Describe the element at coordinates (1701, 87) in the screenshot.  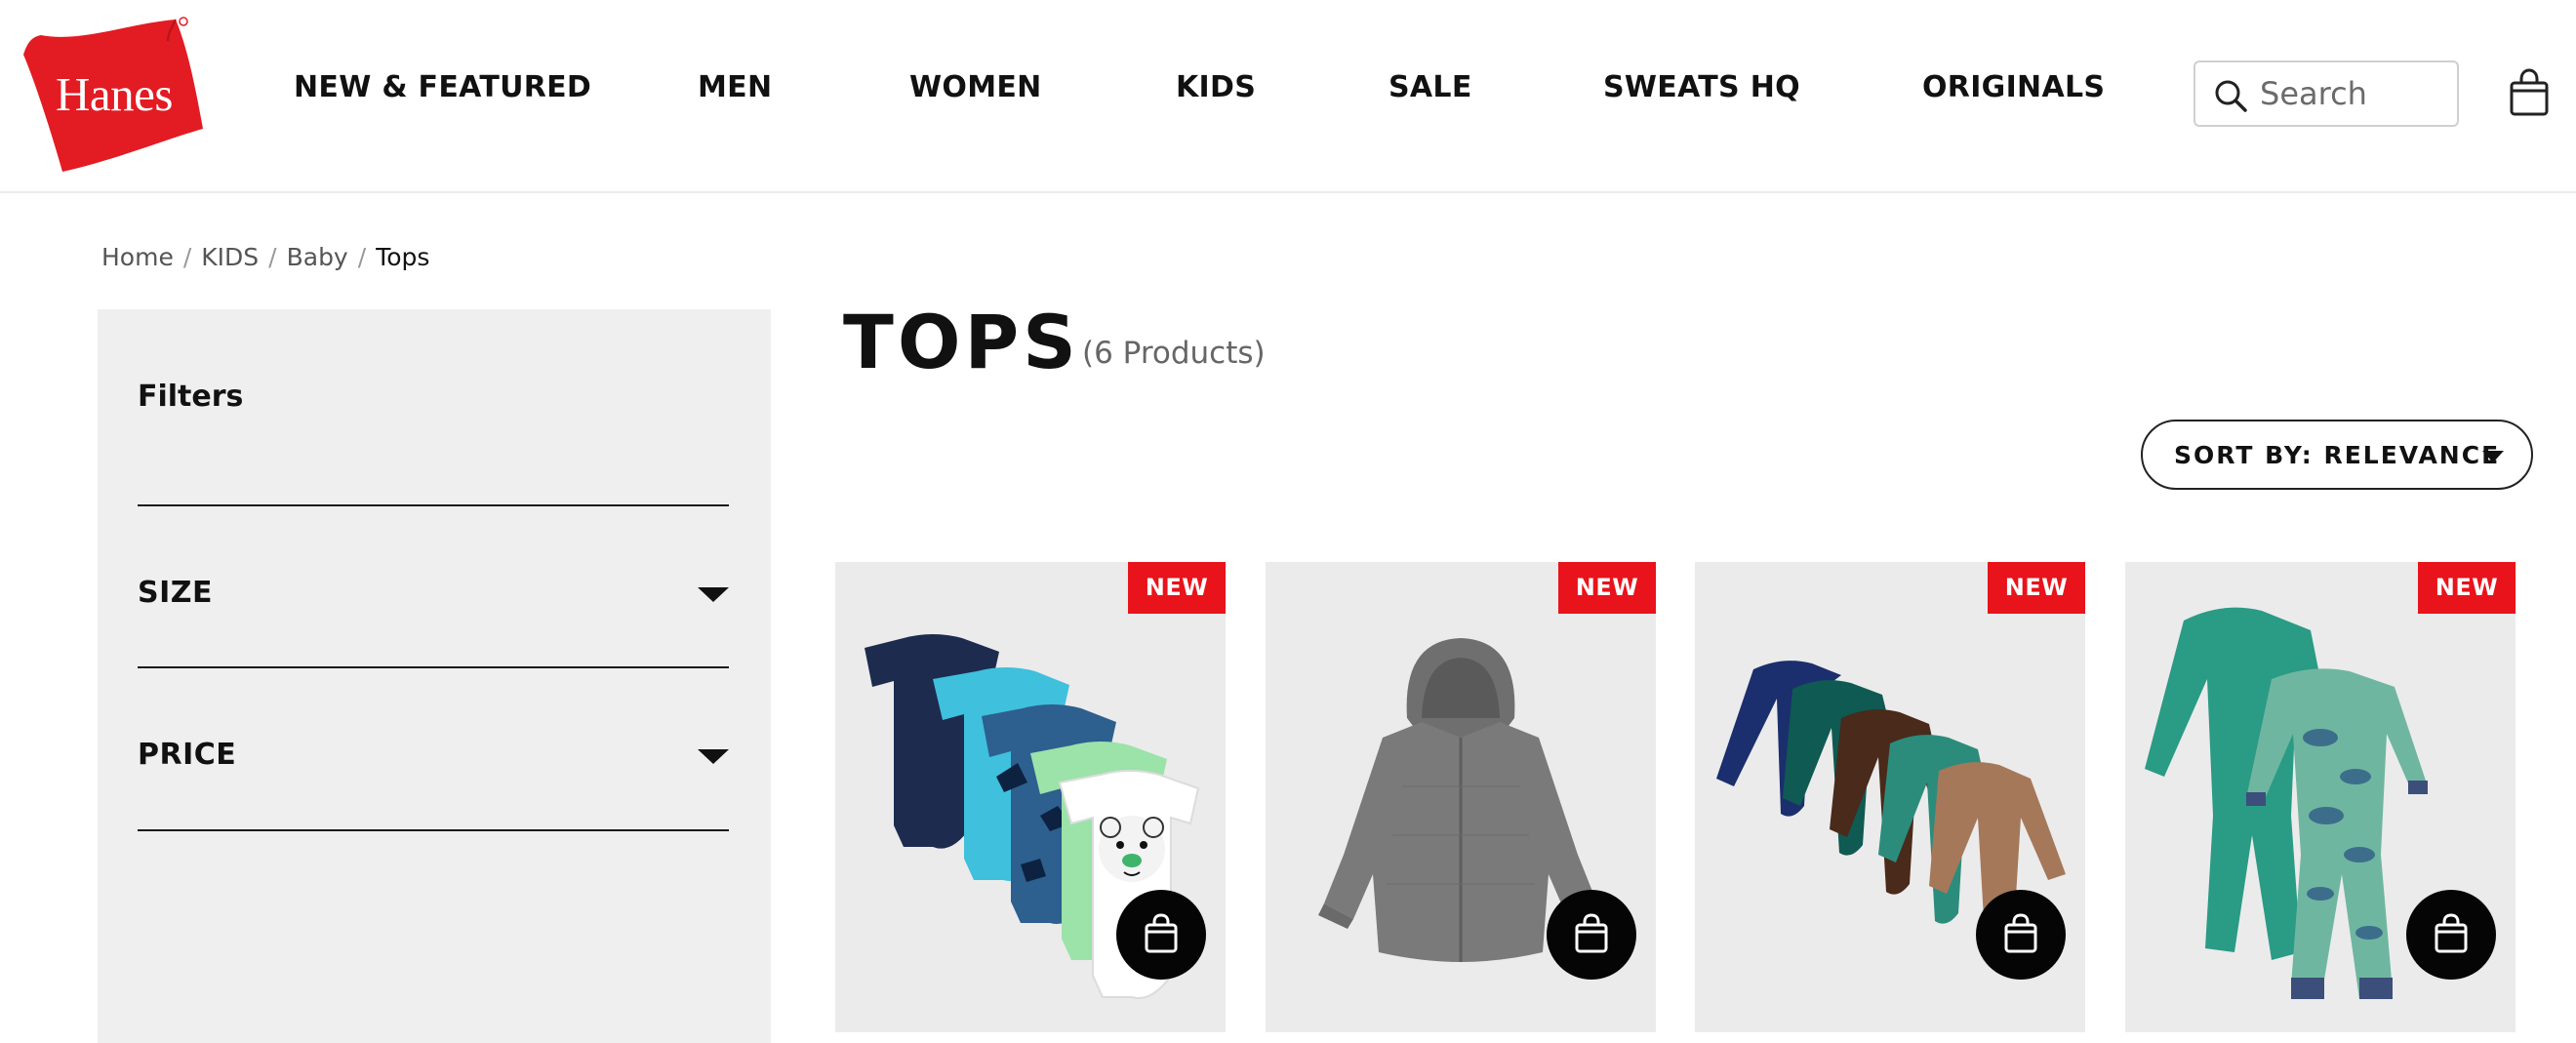
I see `nav-sweats-hq: SWEATS HQ` at that location.